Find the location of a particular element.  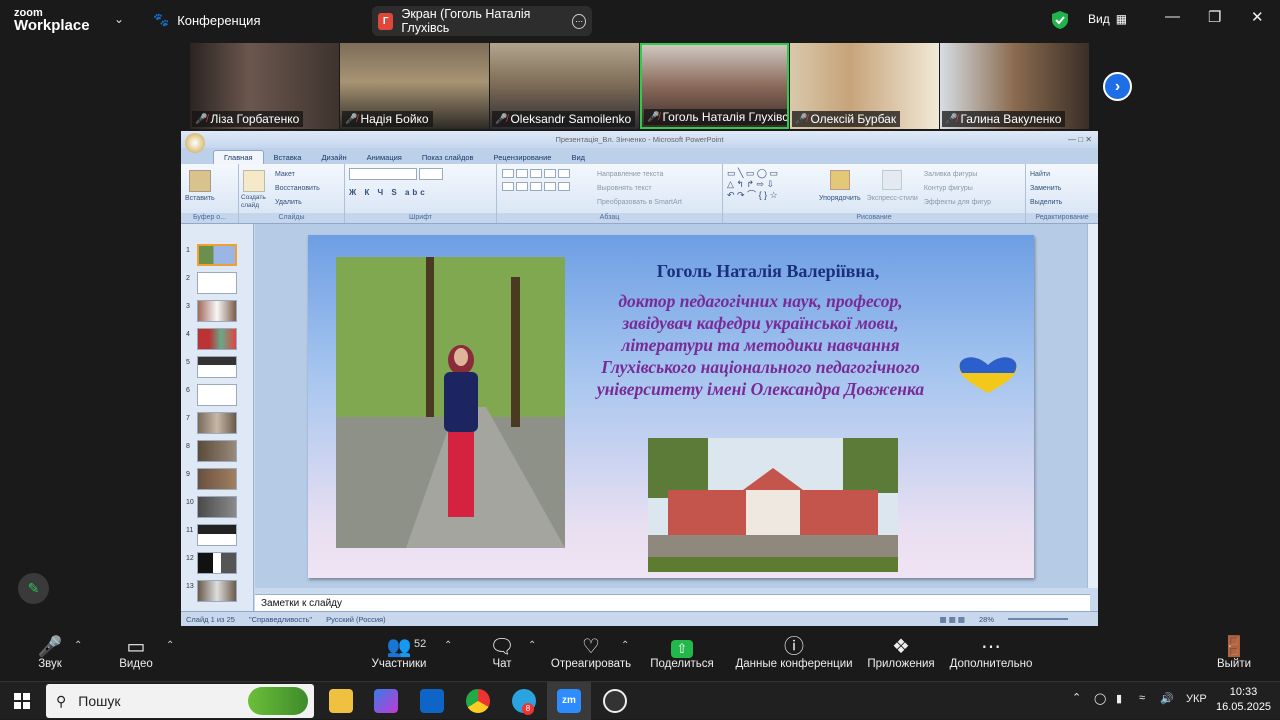

video-button: ▭ Видео is located at coordinates (136, 653).